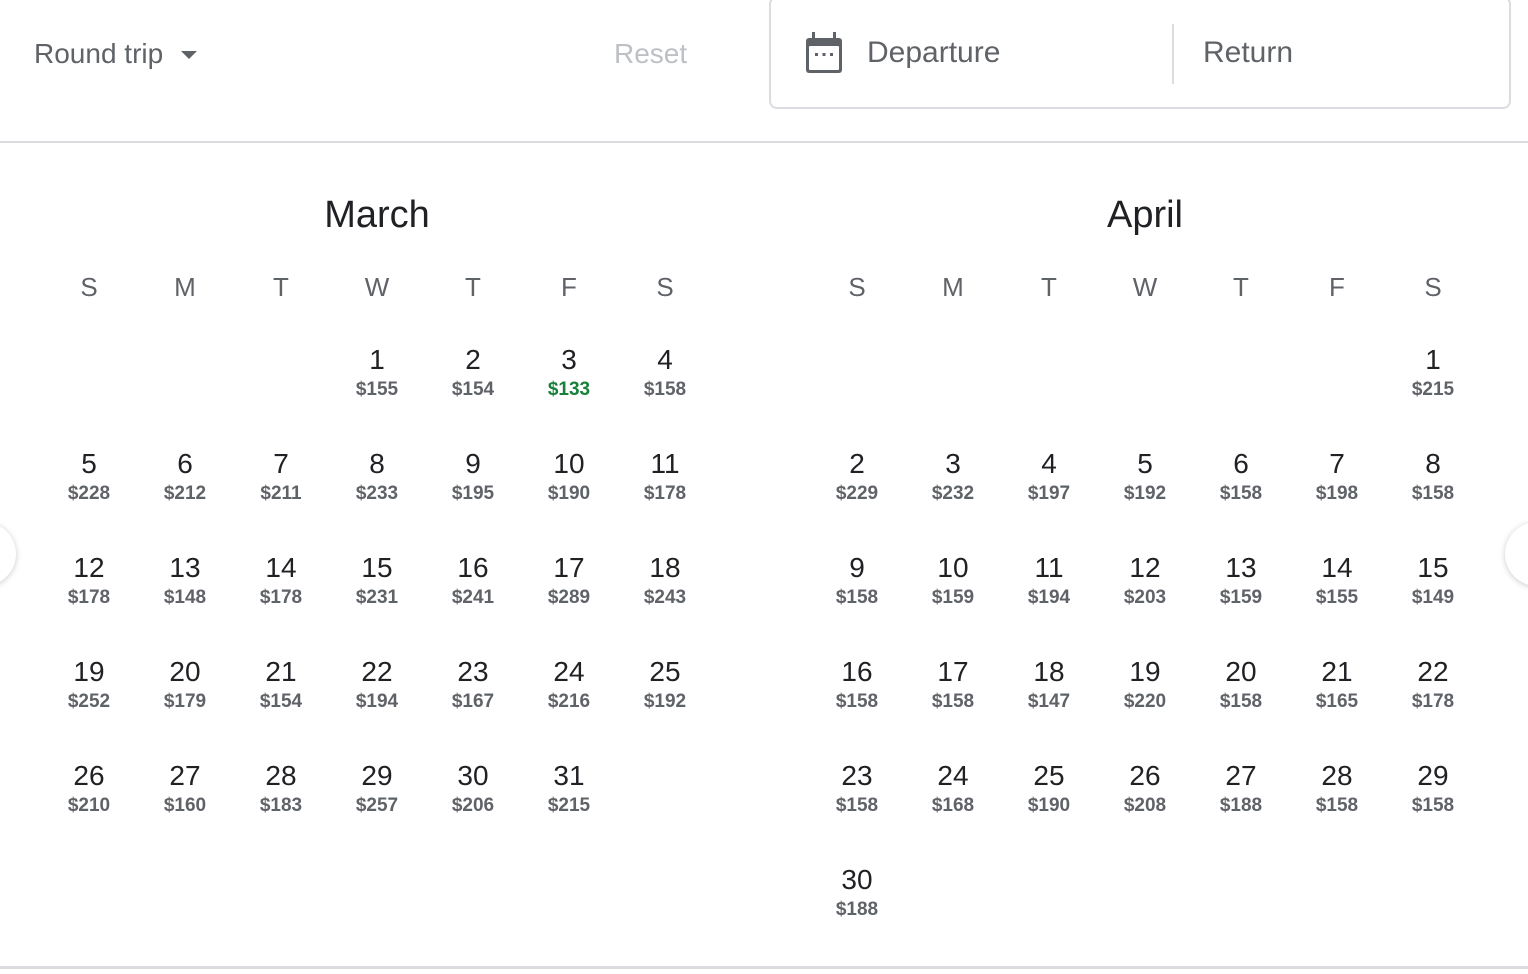 The height and width of the screenshot is (974, 1528). I want to click on day-cell: 24 $216, so click(569, 700).